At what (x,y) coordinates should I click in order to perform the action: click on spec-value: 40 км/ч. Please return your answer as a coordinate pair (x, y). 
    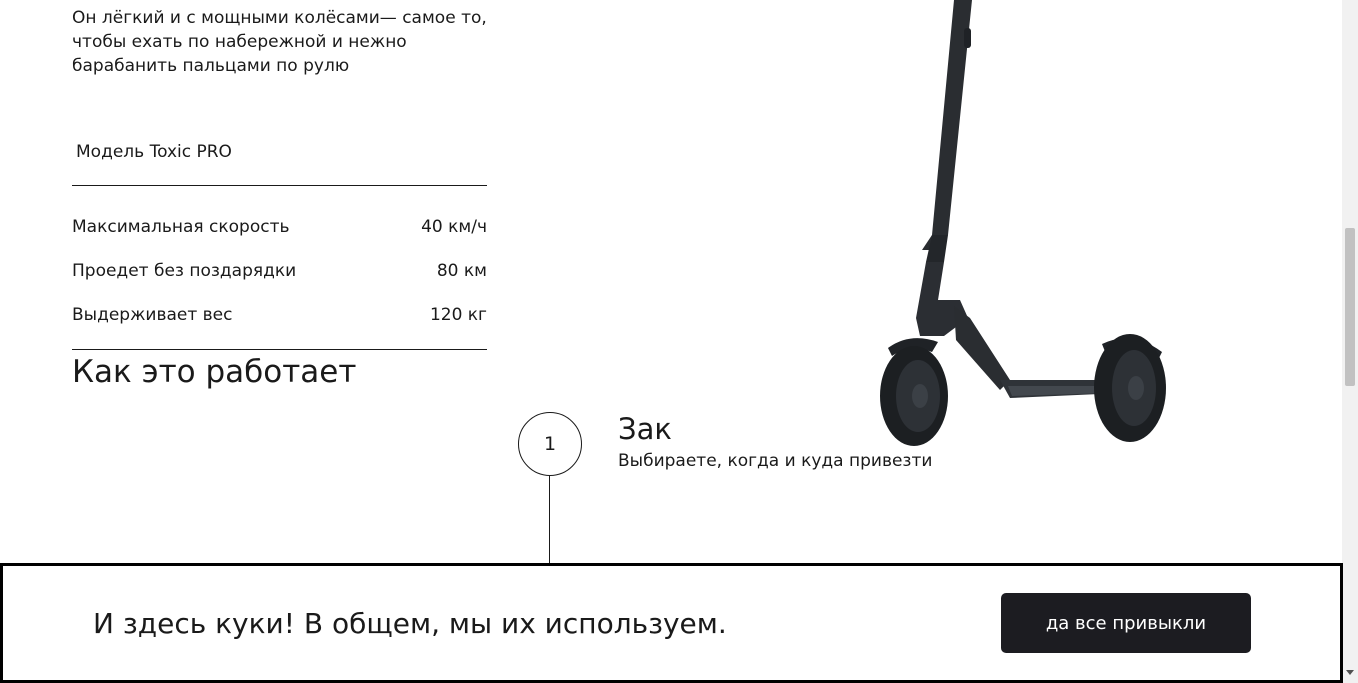
    Looking at the image, I should click on (454, 227).